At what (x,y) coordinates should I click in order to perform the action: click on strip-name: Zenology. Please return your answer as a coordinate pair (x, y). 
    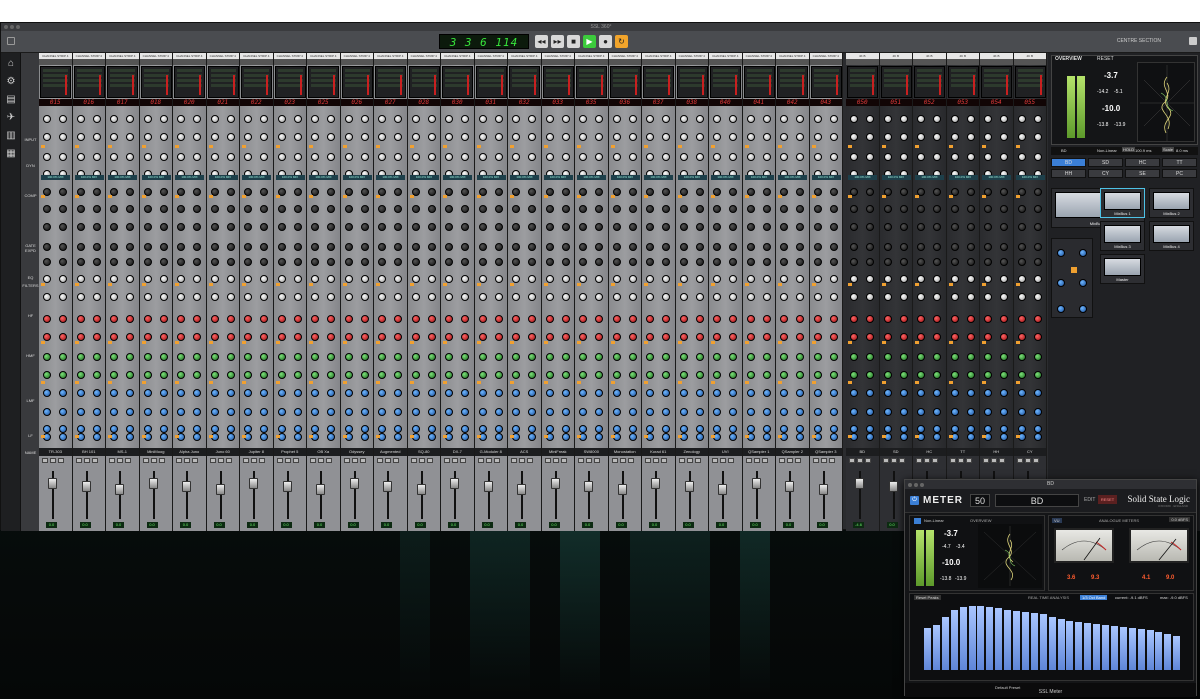
    Looking at the image, I should click on (691, 452).